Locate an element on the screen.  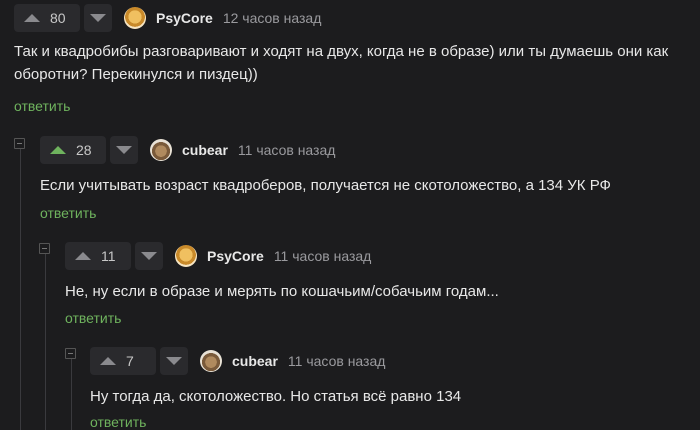
vote-widget: 28 is located at coordinates (73, 150).